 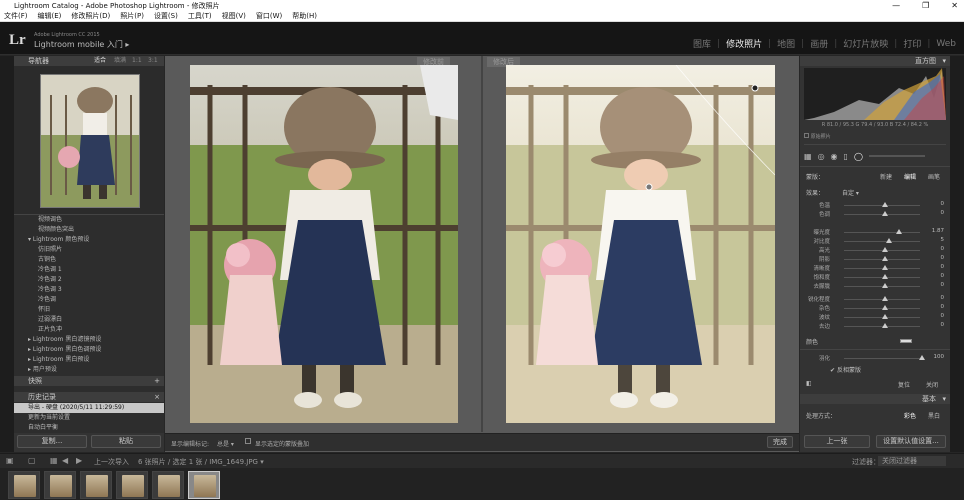 I want to click on history-item: 更新为当前设置, so click(x=89, y=418).